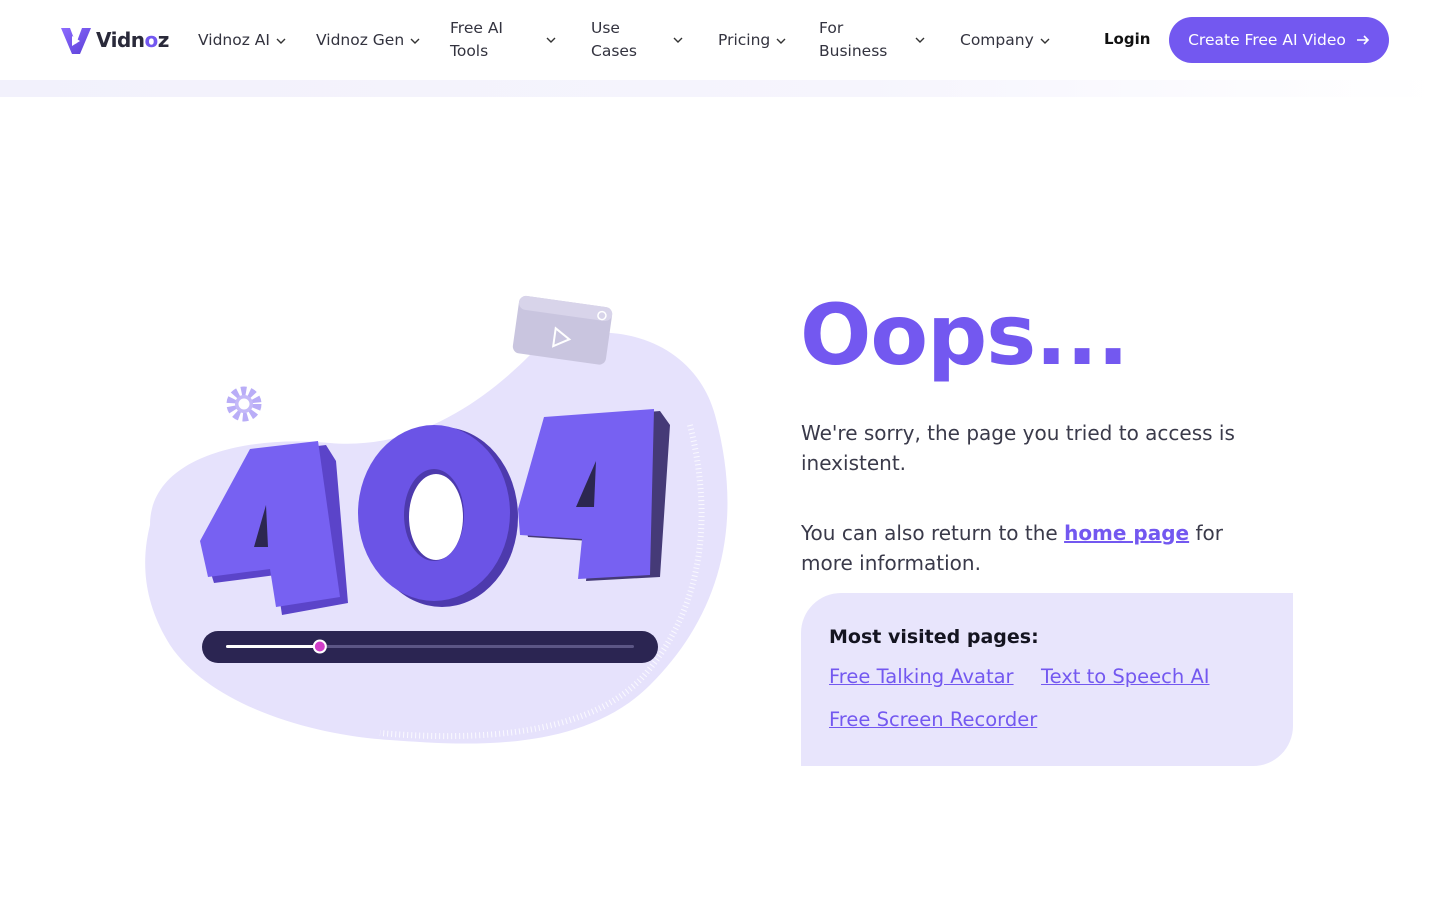 The image size is (1440, 900). I want to click on nav-label: Free AI Tools, so click(476, 39).